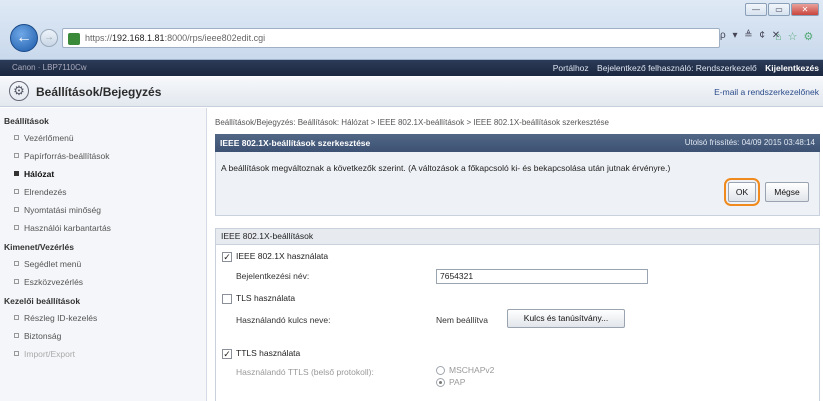 Image resolution: width=823 pixels, height=401 pixels. I want to click on sidebar-heading-settings: Beállítások, so click(26, 121).